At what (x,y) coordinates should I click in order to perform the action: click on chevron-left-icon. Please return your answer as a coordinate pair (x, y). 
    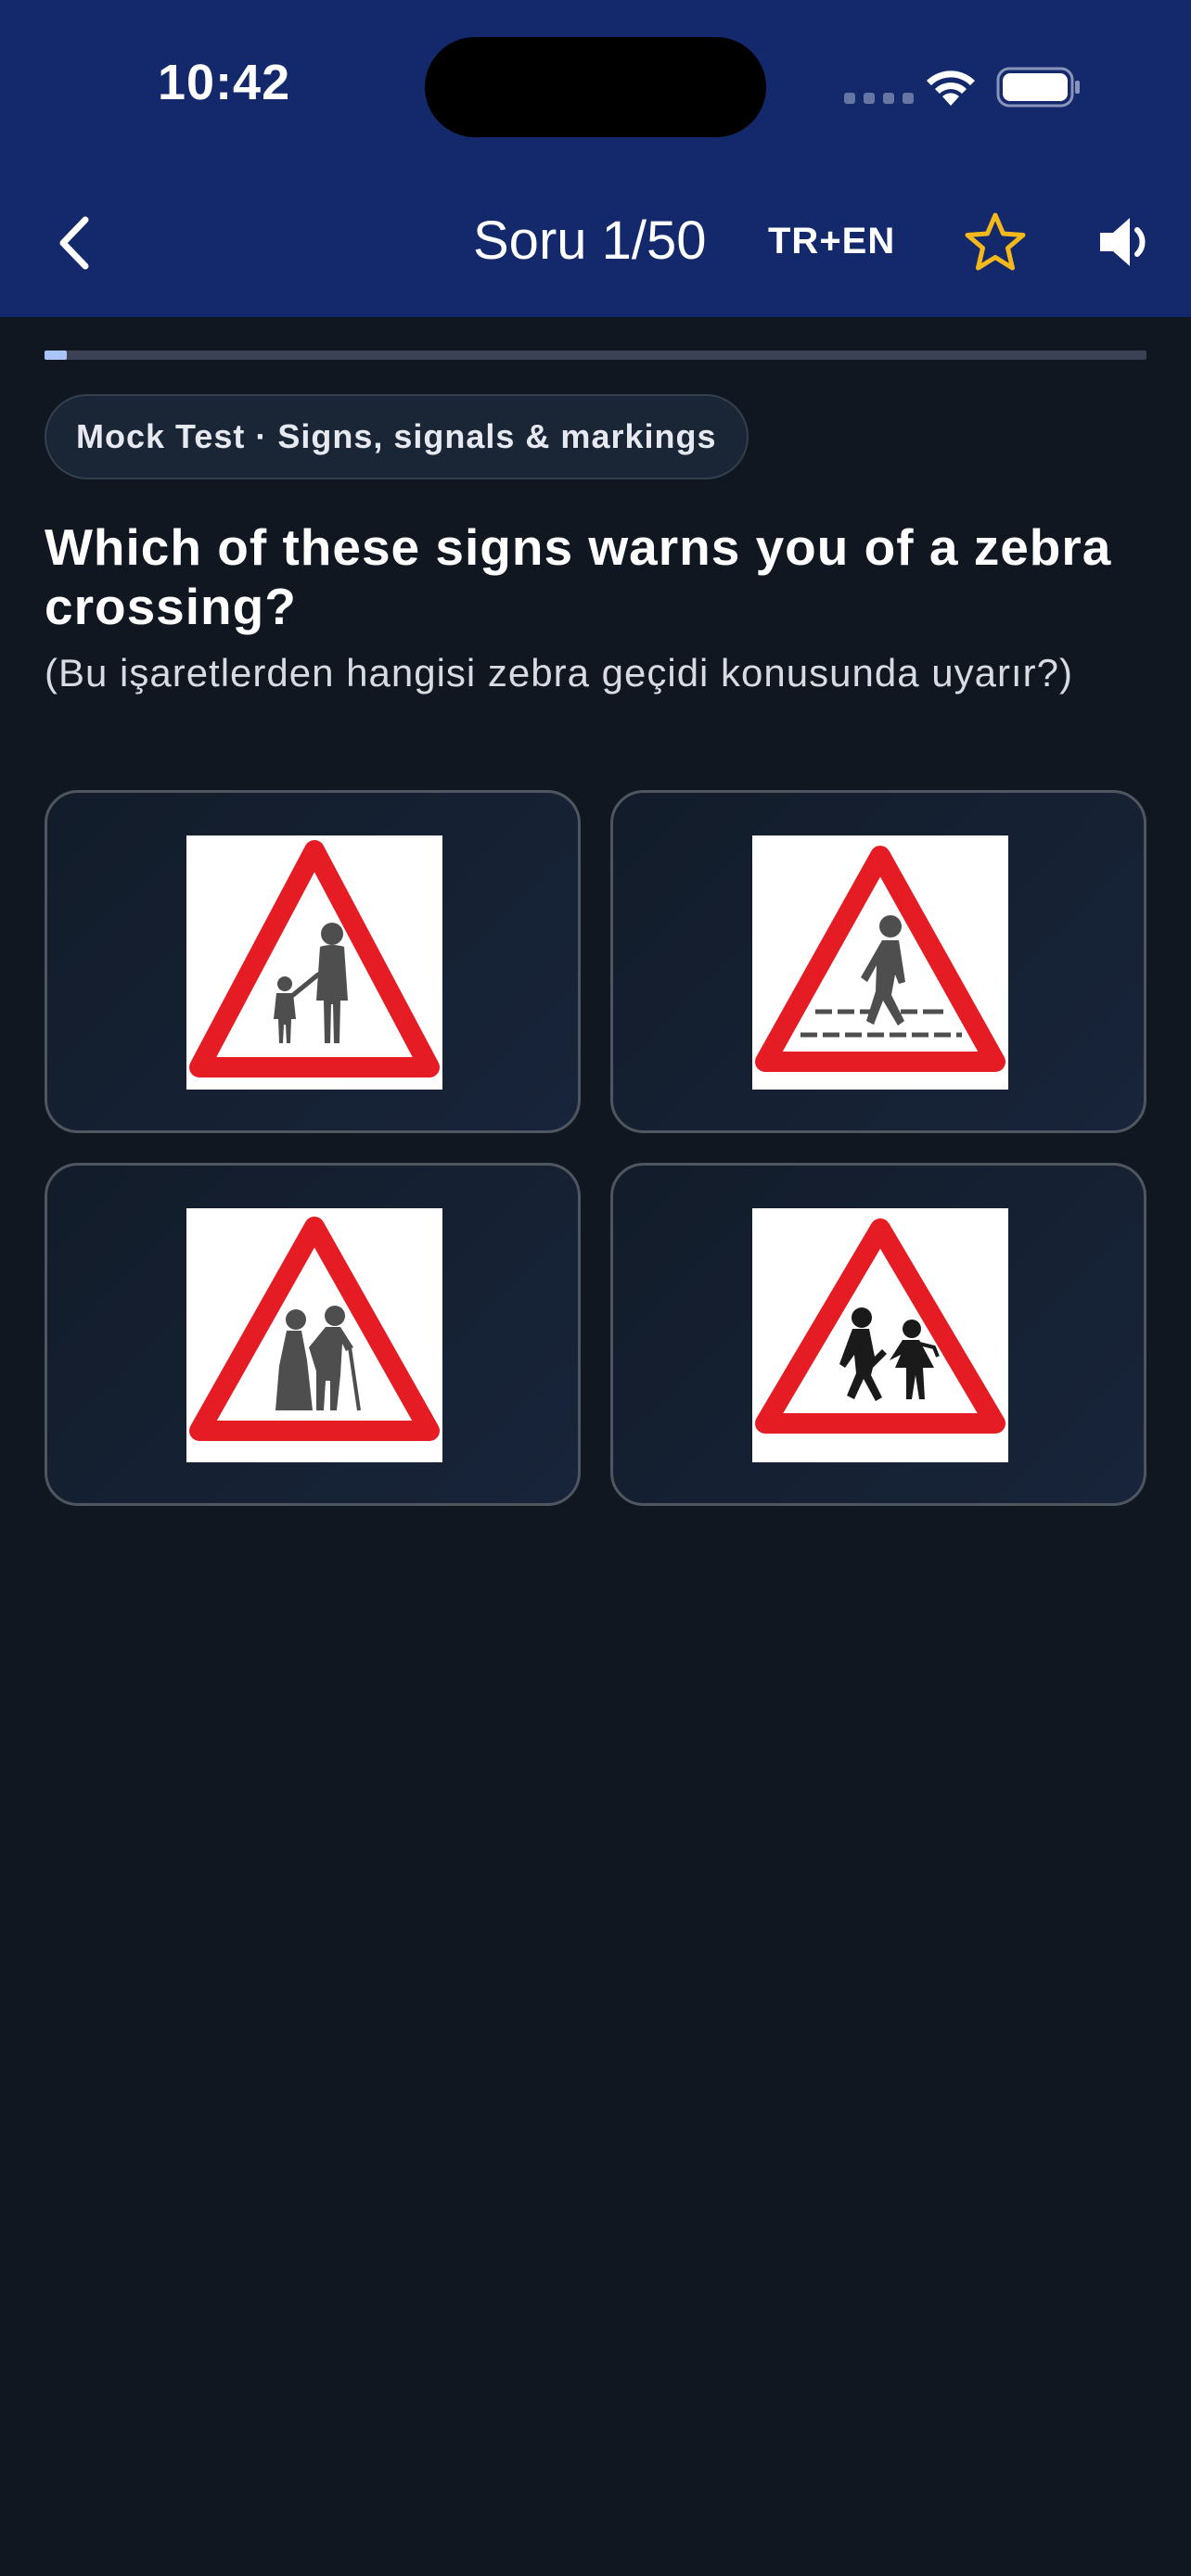
    Looking at the image, I should click on (74, 243).